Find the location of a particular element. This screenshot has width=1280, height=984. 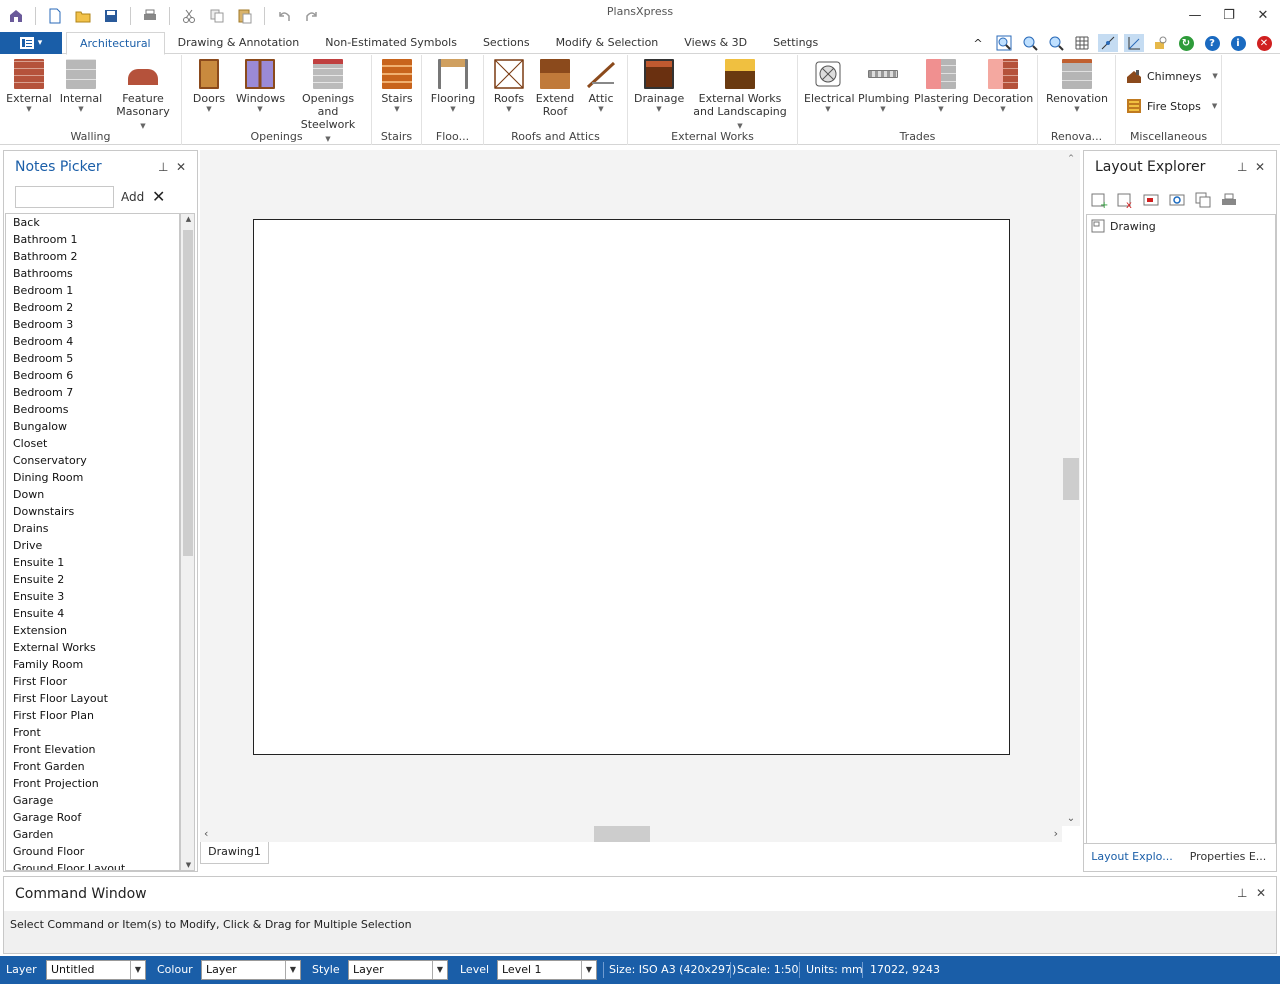

extend-roof-button: Extend Roof is located at coordinates (555, 88).